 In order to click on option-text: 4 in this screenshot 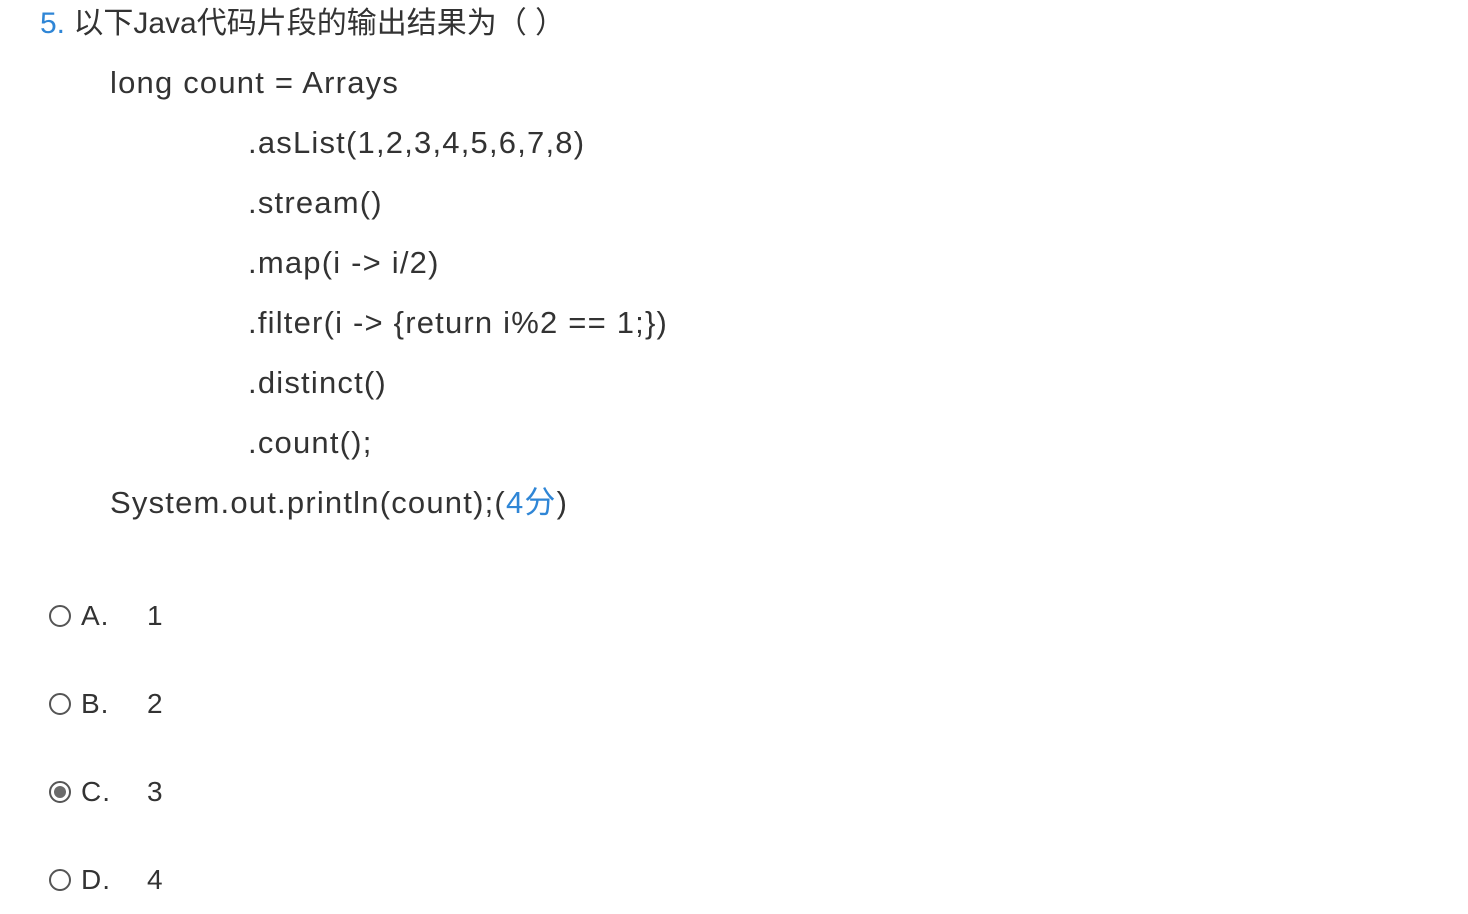, I will do `click(155, 879)`.